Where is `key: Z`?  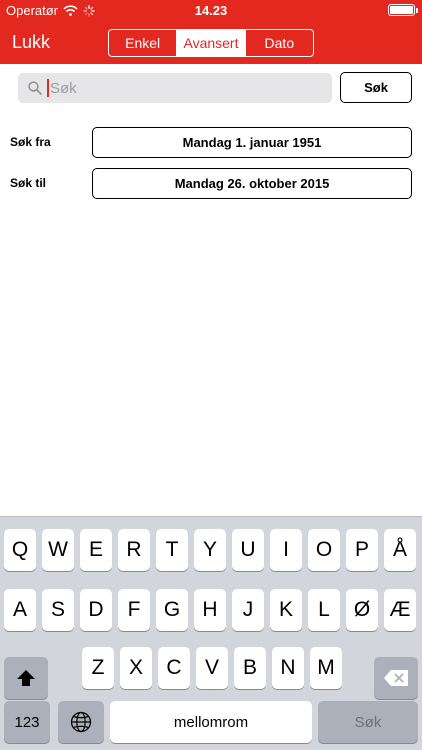 key: Z is located at coordinates (98, 668).